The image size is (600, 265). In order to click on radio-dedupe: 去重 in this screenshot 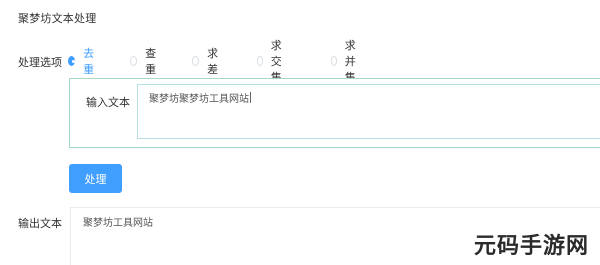, I will do `click(82, 61)`.